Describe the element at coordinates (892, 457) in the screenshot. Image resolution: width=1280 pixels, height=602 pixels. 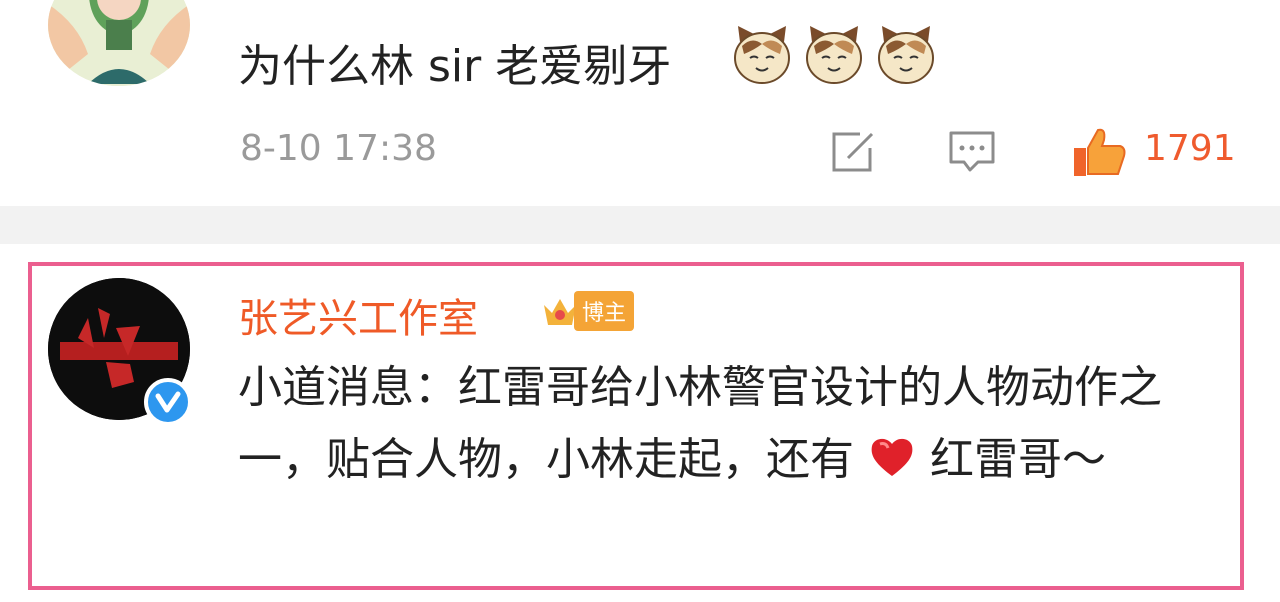
I see `heart-icon` at that location.